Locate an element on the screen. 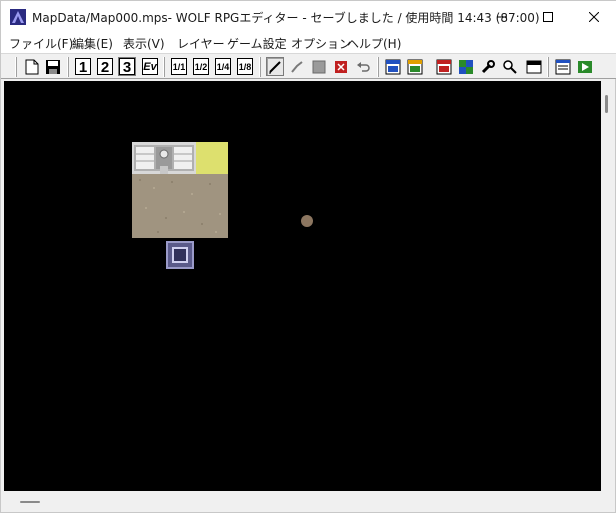 The image size is (616, 513). map-icon is located at coordinates (534, 66).